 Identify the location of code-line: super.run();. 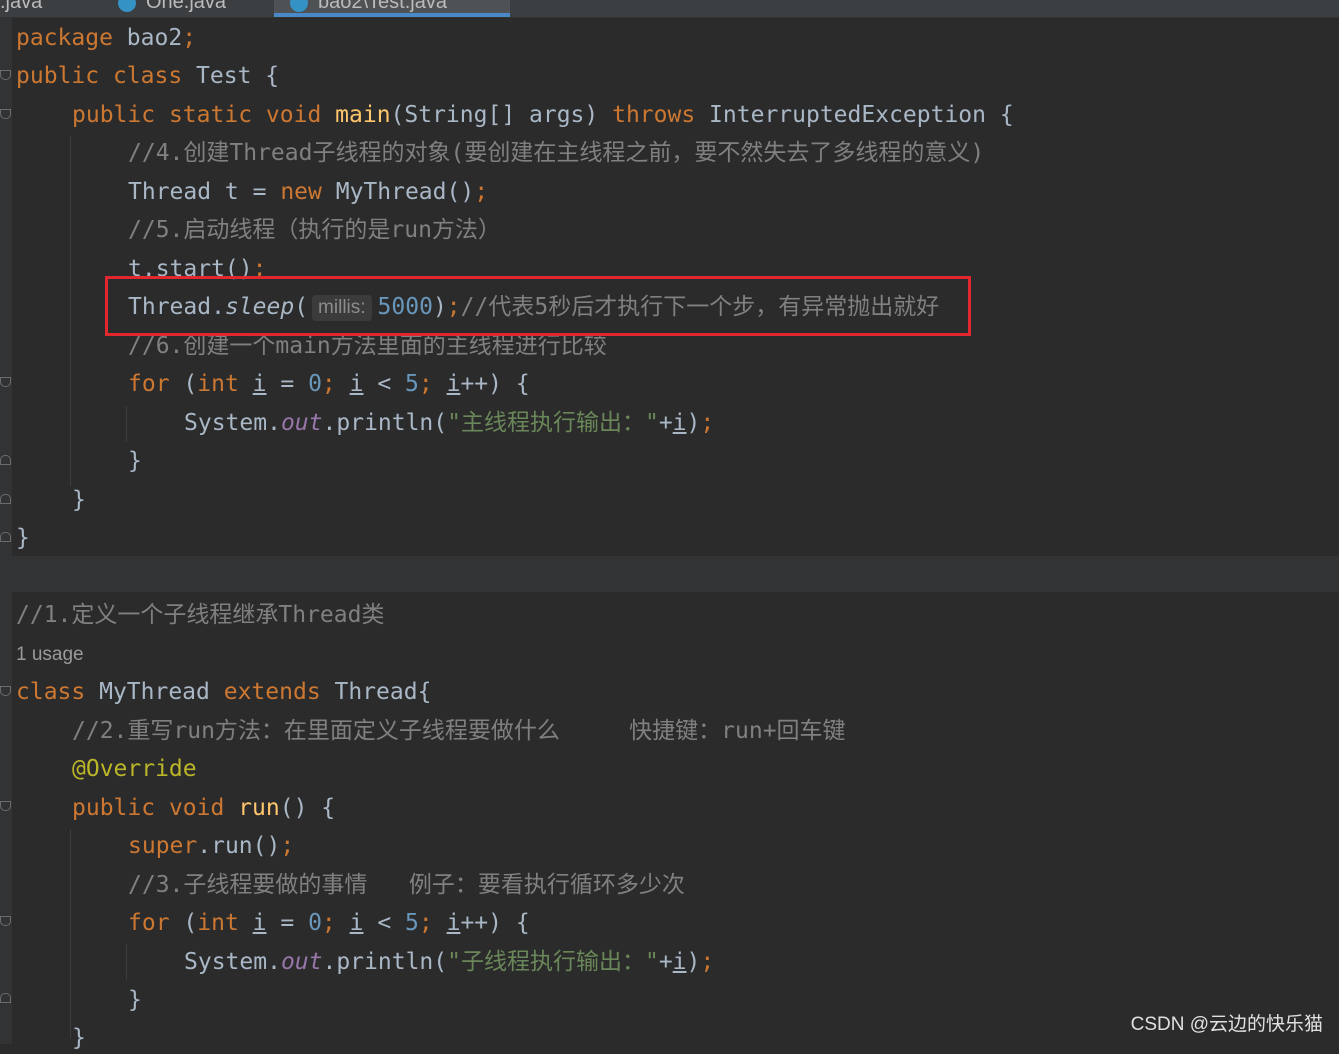
(211, 846).